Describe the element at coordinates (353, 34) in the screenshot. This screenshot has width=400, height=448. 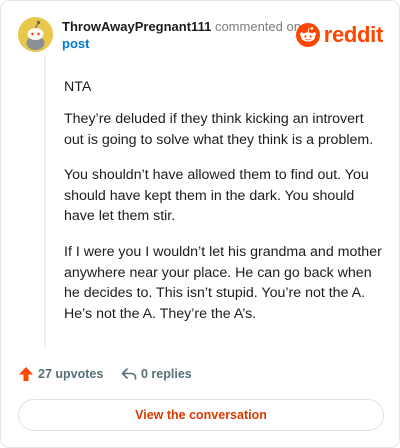
I see `reddit-wordmark: reddit` at that location.